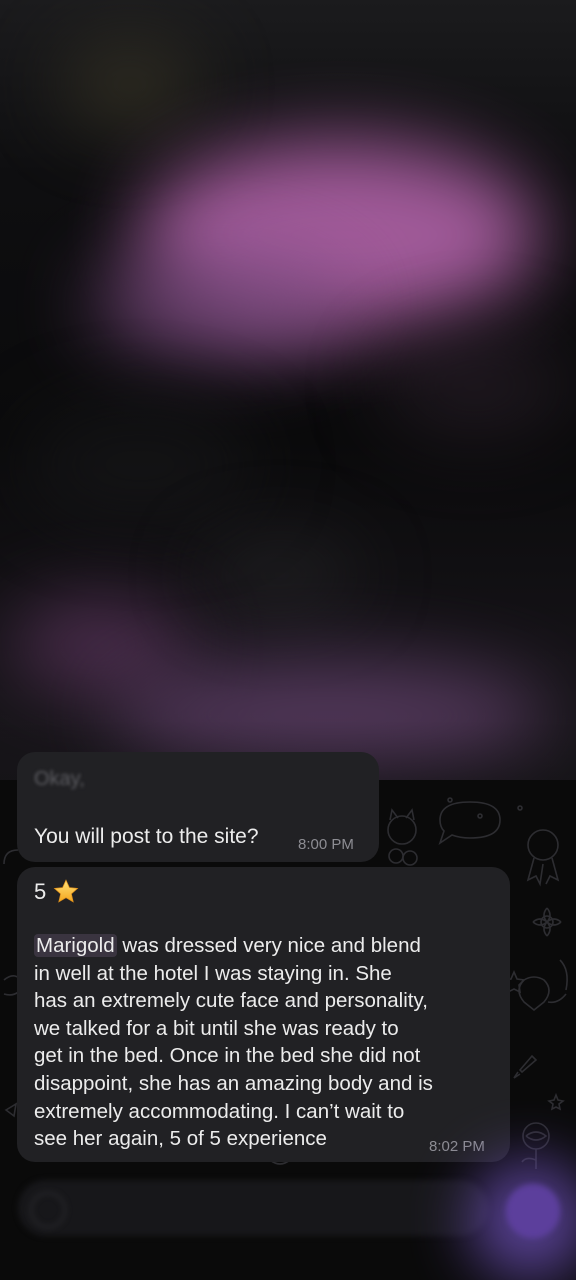 The image size is (576, 1280). I want to click on send-button, so click(533, 1211).